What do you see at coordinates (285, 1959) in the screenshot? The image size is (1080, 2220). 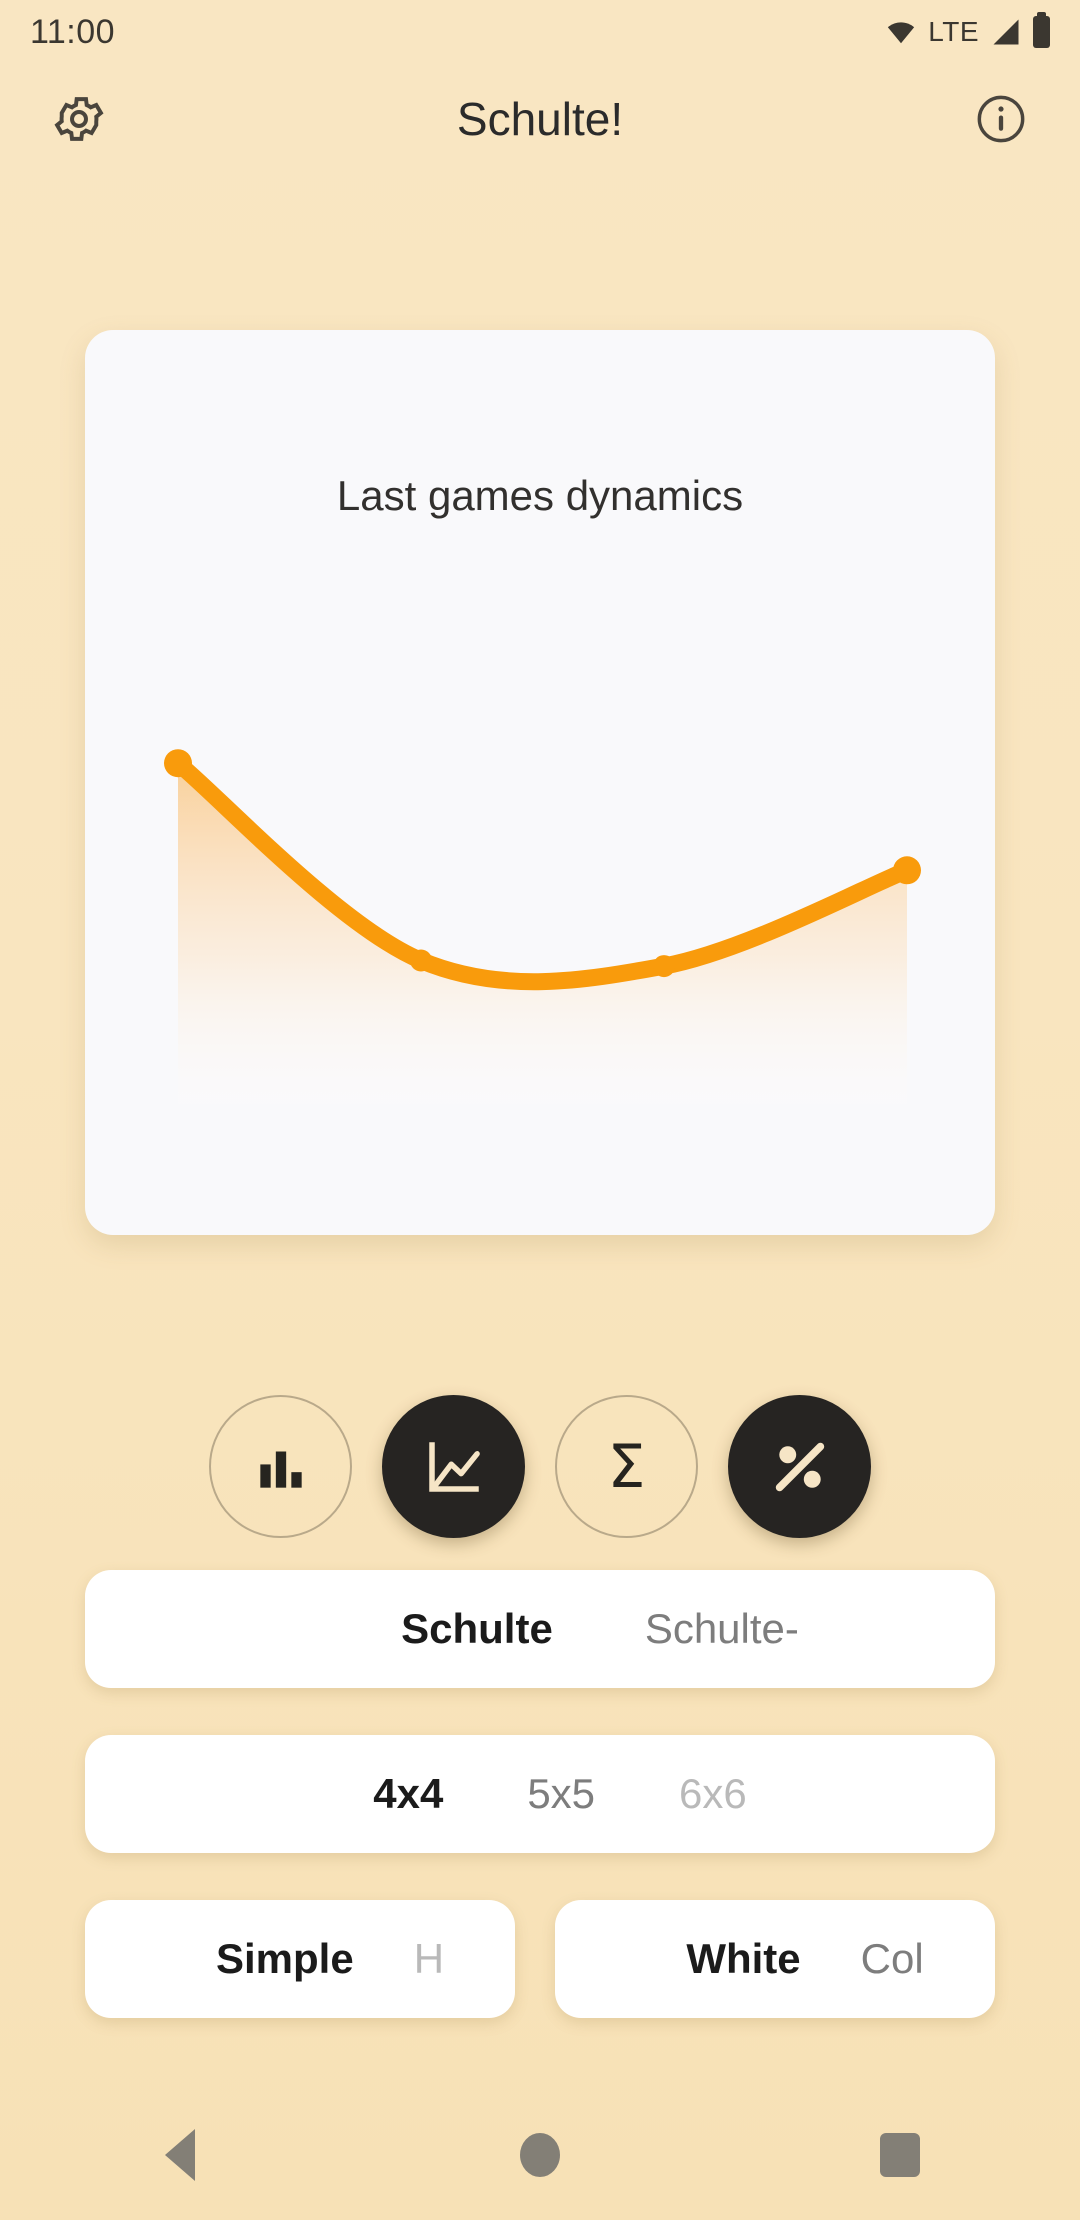 I see `difficulty-option-selected: Simple` at bounding box center [285, 1959].